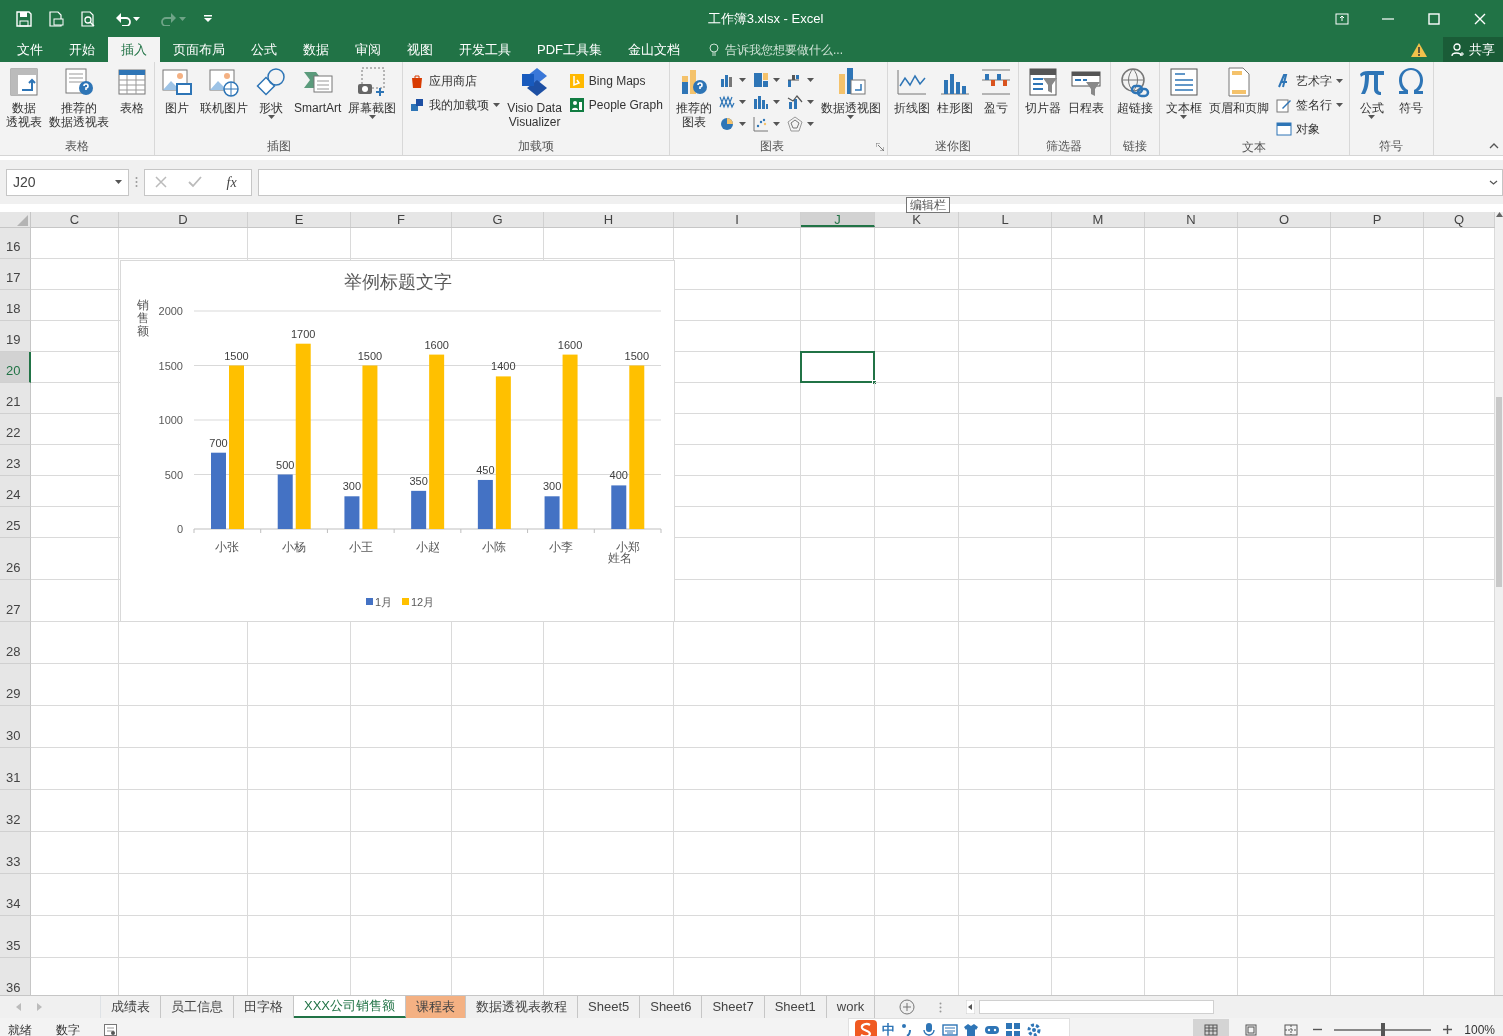 The height and width of the screenshot is (1036, 1503). I want to click on column-header: L, so click(1005, 219).